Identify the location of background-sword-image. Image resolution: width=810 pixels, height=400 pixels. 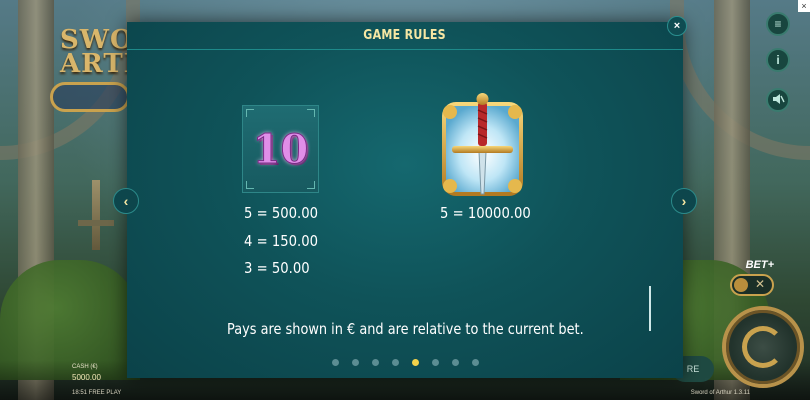
(96, 215).